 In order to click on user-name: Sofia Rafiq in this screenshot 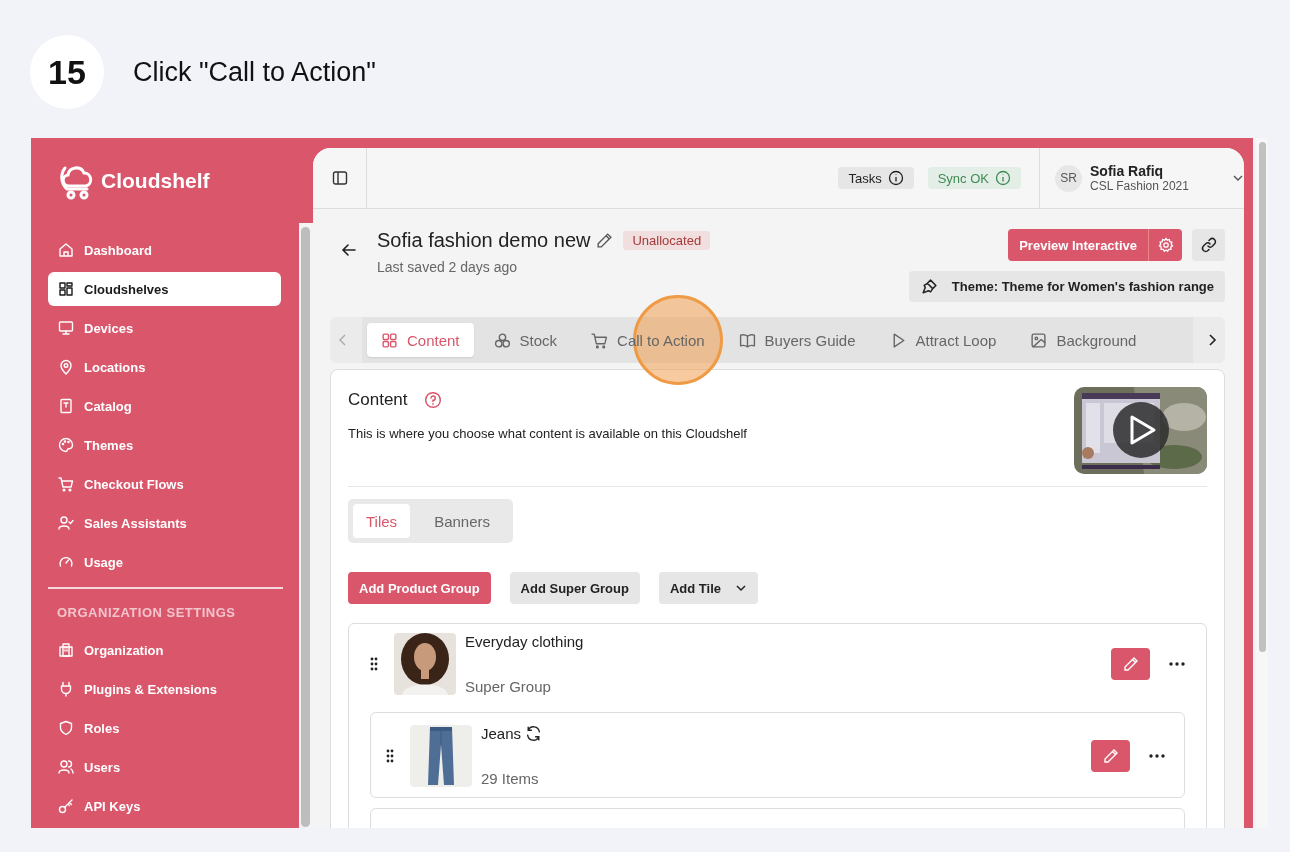, I will do `click(1127, 171)`.